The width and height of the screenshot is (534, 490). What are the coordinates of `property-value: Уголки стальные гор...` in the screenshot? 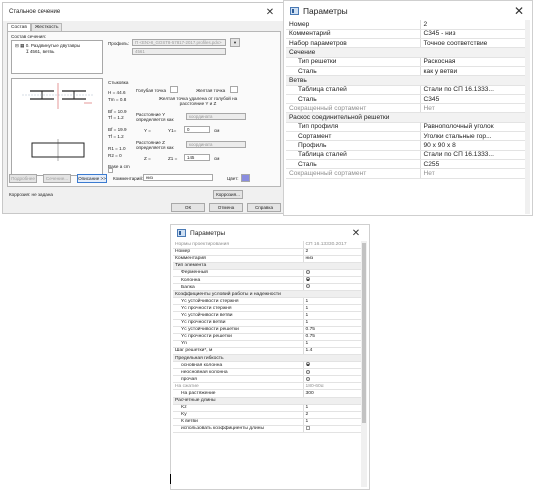 It's located at (473, 136).